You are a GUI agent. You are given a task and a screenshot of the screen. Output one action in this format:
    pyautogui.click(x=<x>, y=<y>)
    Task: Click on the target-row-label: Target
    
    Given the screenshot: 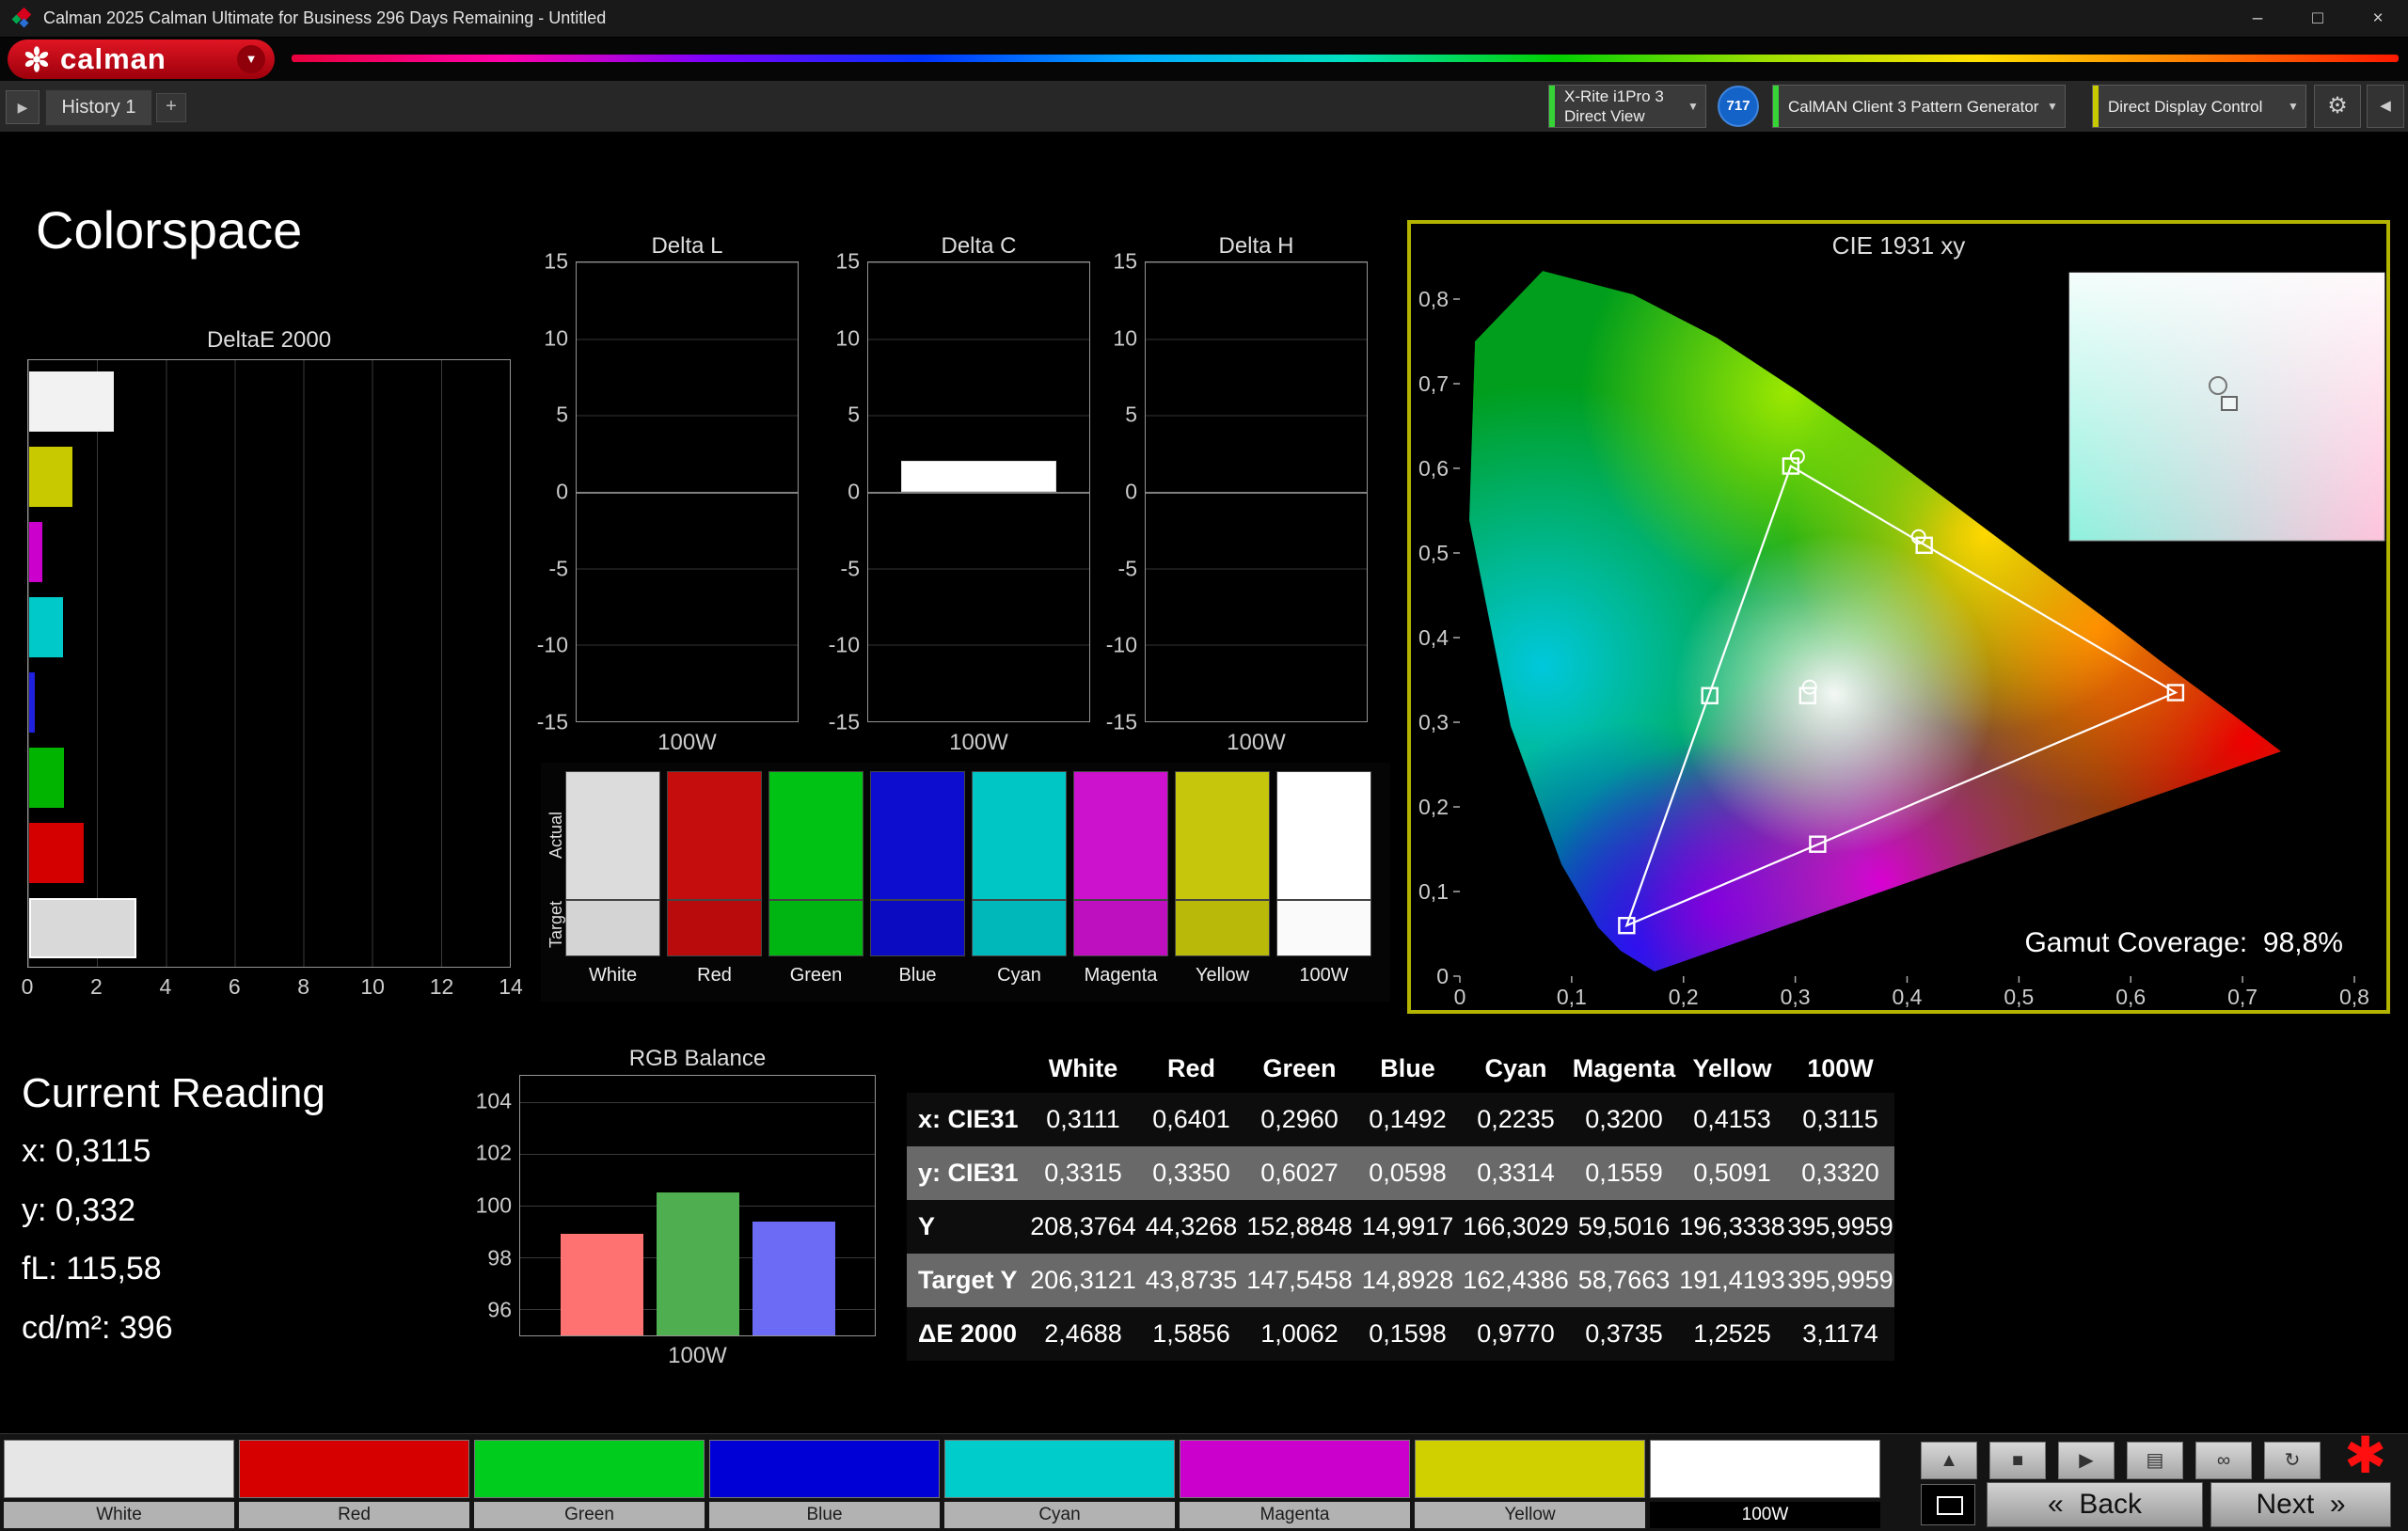 What is the action you would take?
    pyautogui.click(x=556, y=924)
    